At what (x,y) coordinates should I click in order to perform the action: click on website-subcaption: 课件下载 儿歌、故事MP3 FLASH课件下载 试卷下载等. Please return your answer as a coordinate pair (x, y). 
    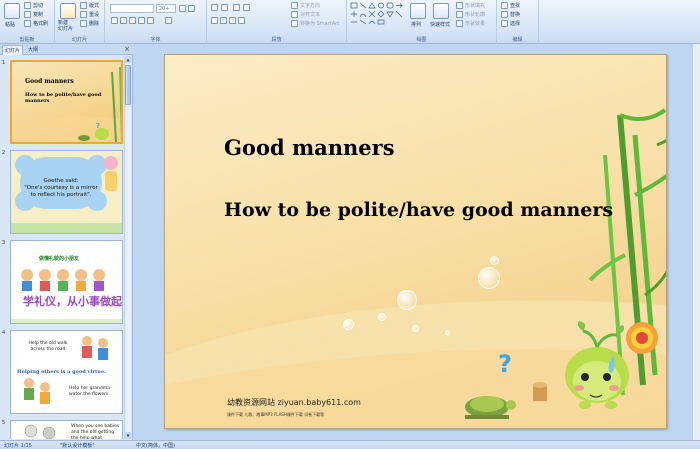
    Looking at the image, I should click on (276, 414).